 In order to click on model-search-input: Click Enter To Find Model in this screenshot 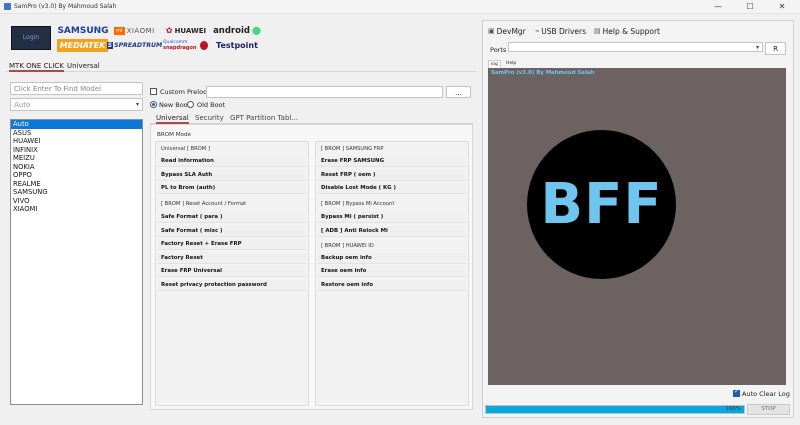, I will do `click(76, 88)`.